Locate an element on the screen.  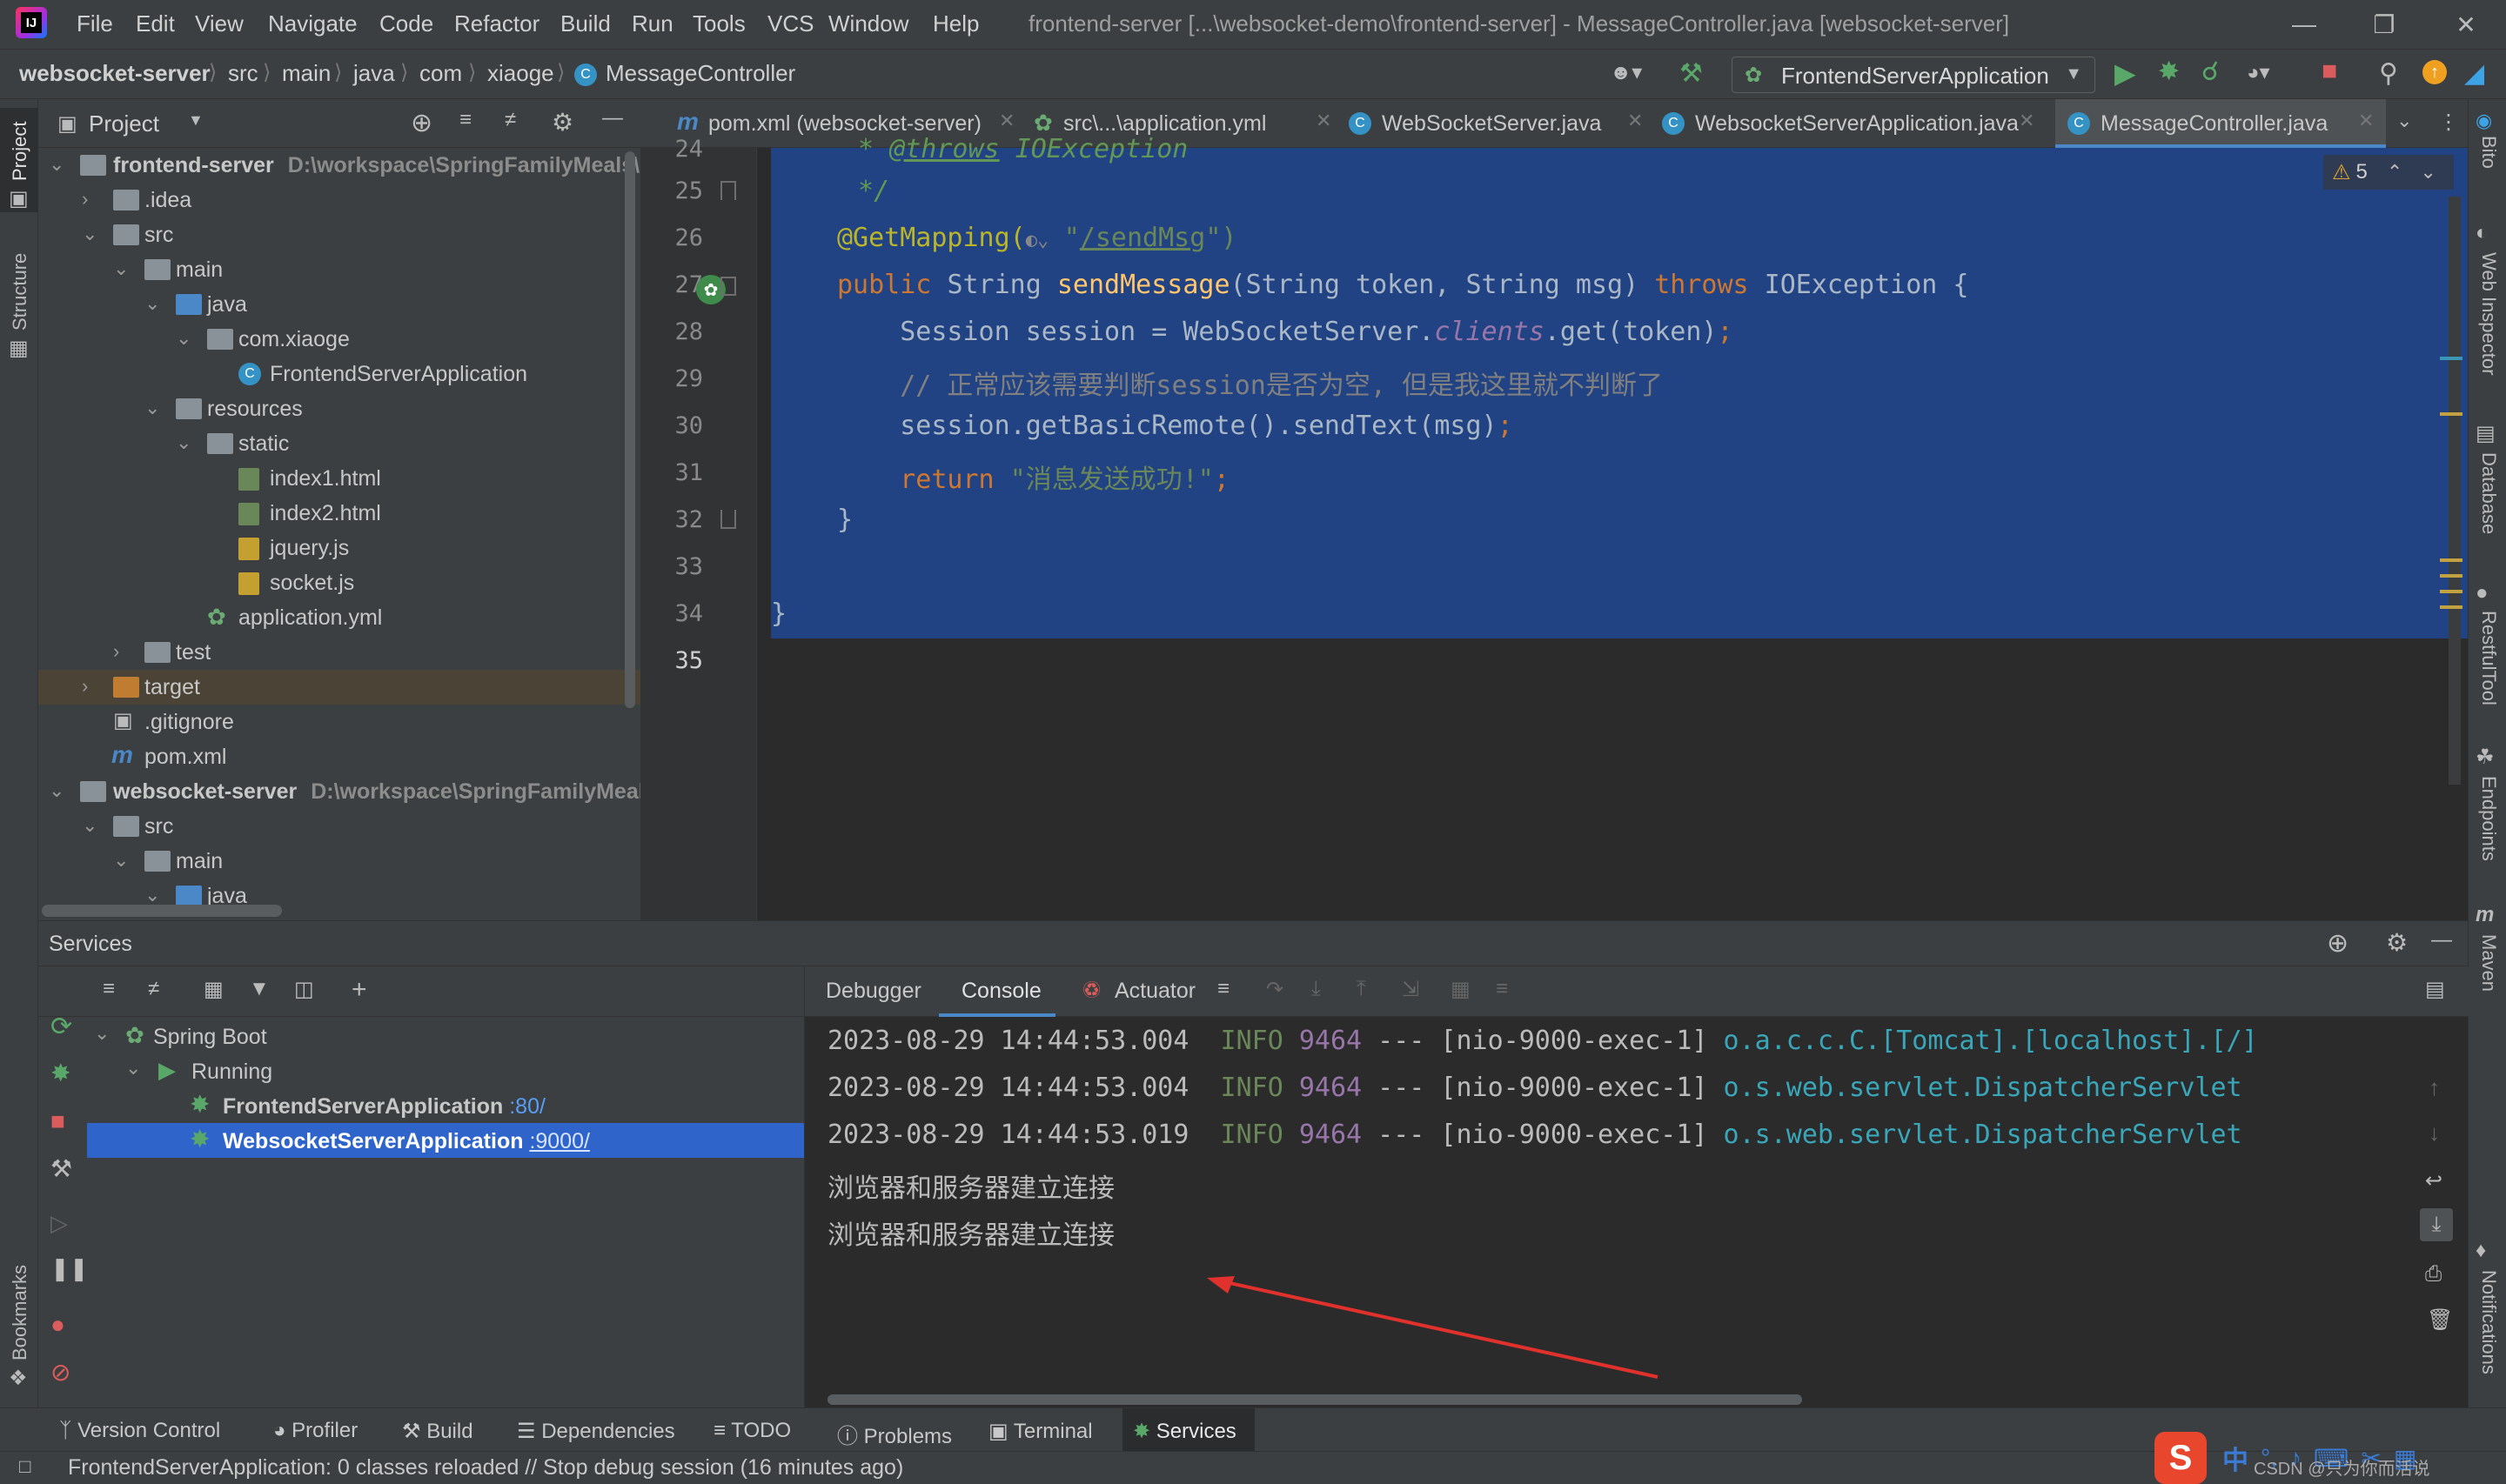
tree-item-src: ⌄ src is located at coordinates (339, 234).